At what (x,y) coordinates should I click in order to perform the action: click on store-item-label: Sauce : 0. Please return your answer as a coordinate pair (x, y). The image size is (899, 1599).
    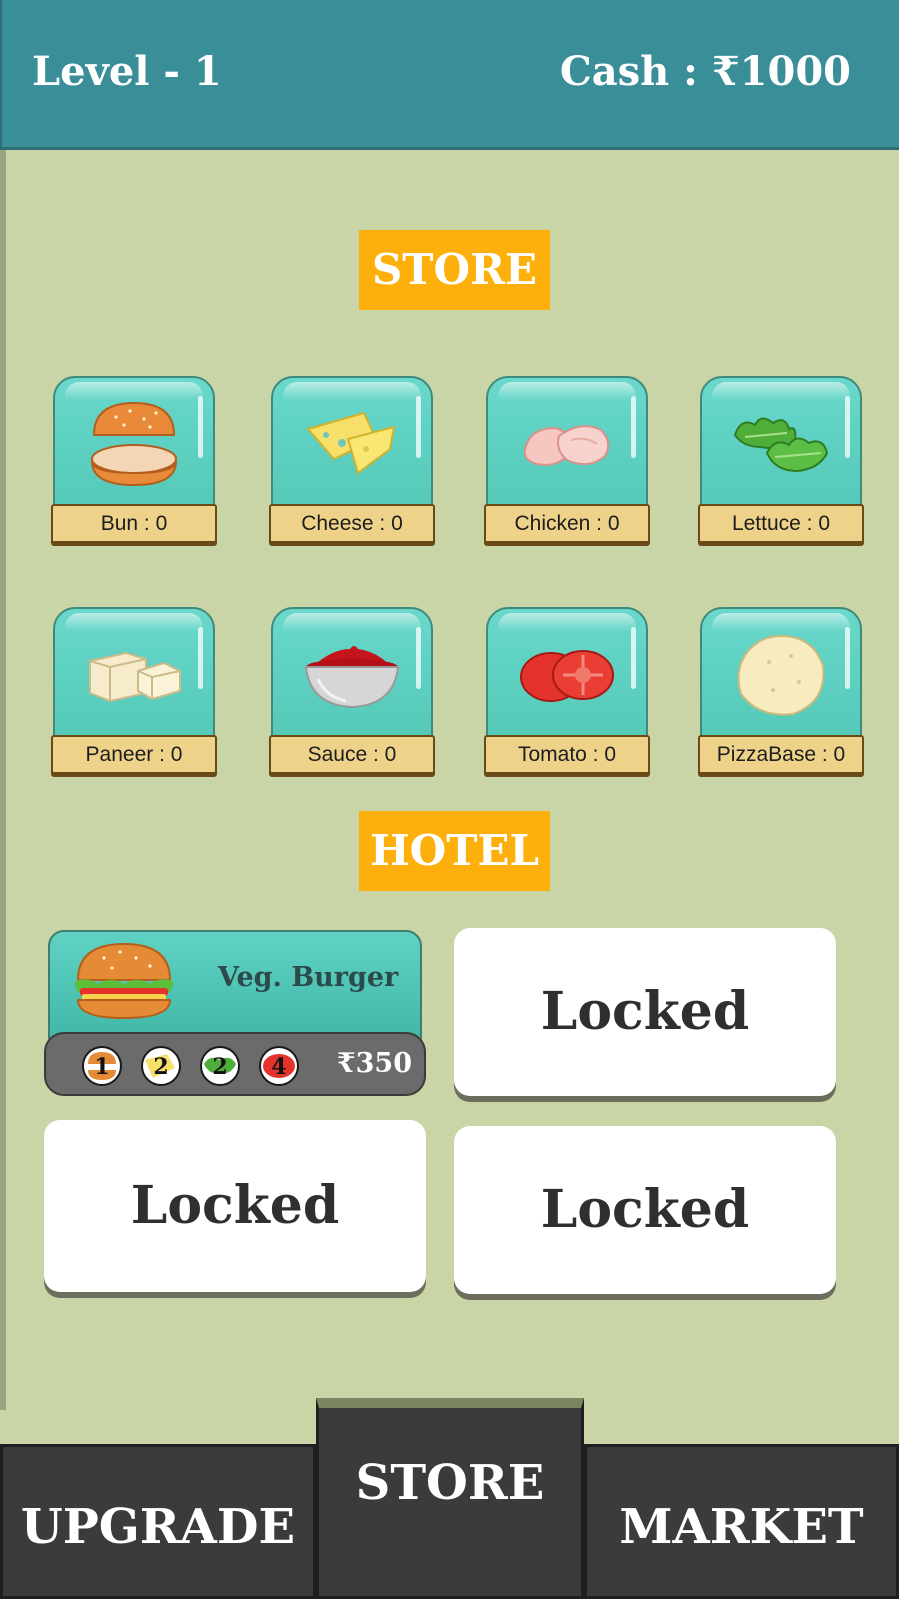
    Looking at the image, I should click on (352, 756).